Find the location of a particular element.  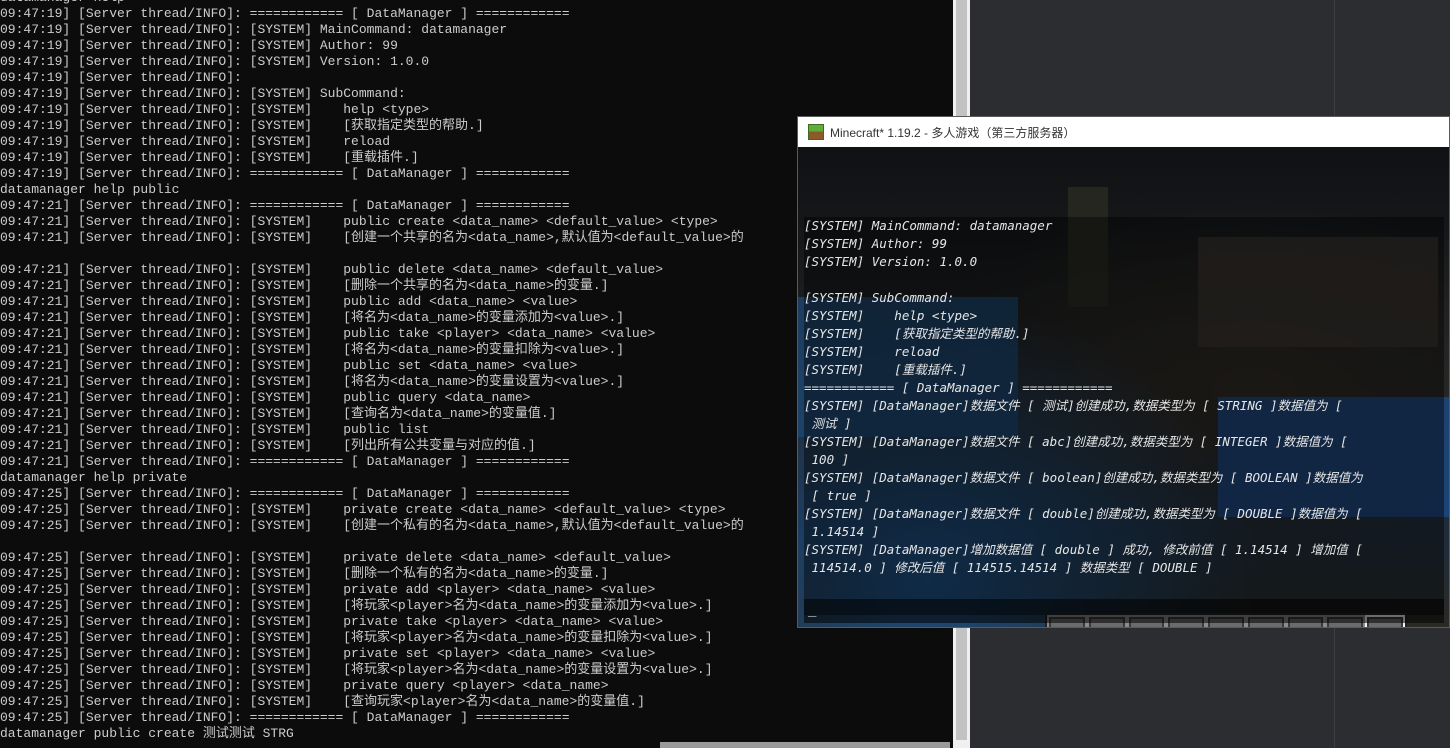

console-line: 09:47:19] [Server thread/INFO]: is located at coordinates (121, 77).